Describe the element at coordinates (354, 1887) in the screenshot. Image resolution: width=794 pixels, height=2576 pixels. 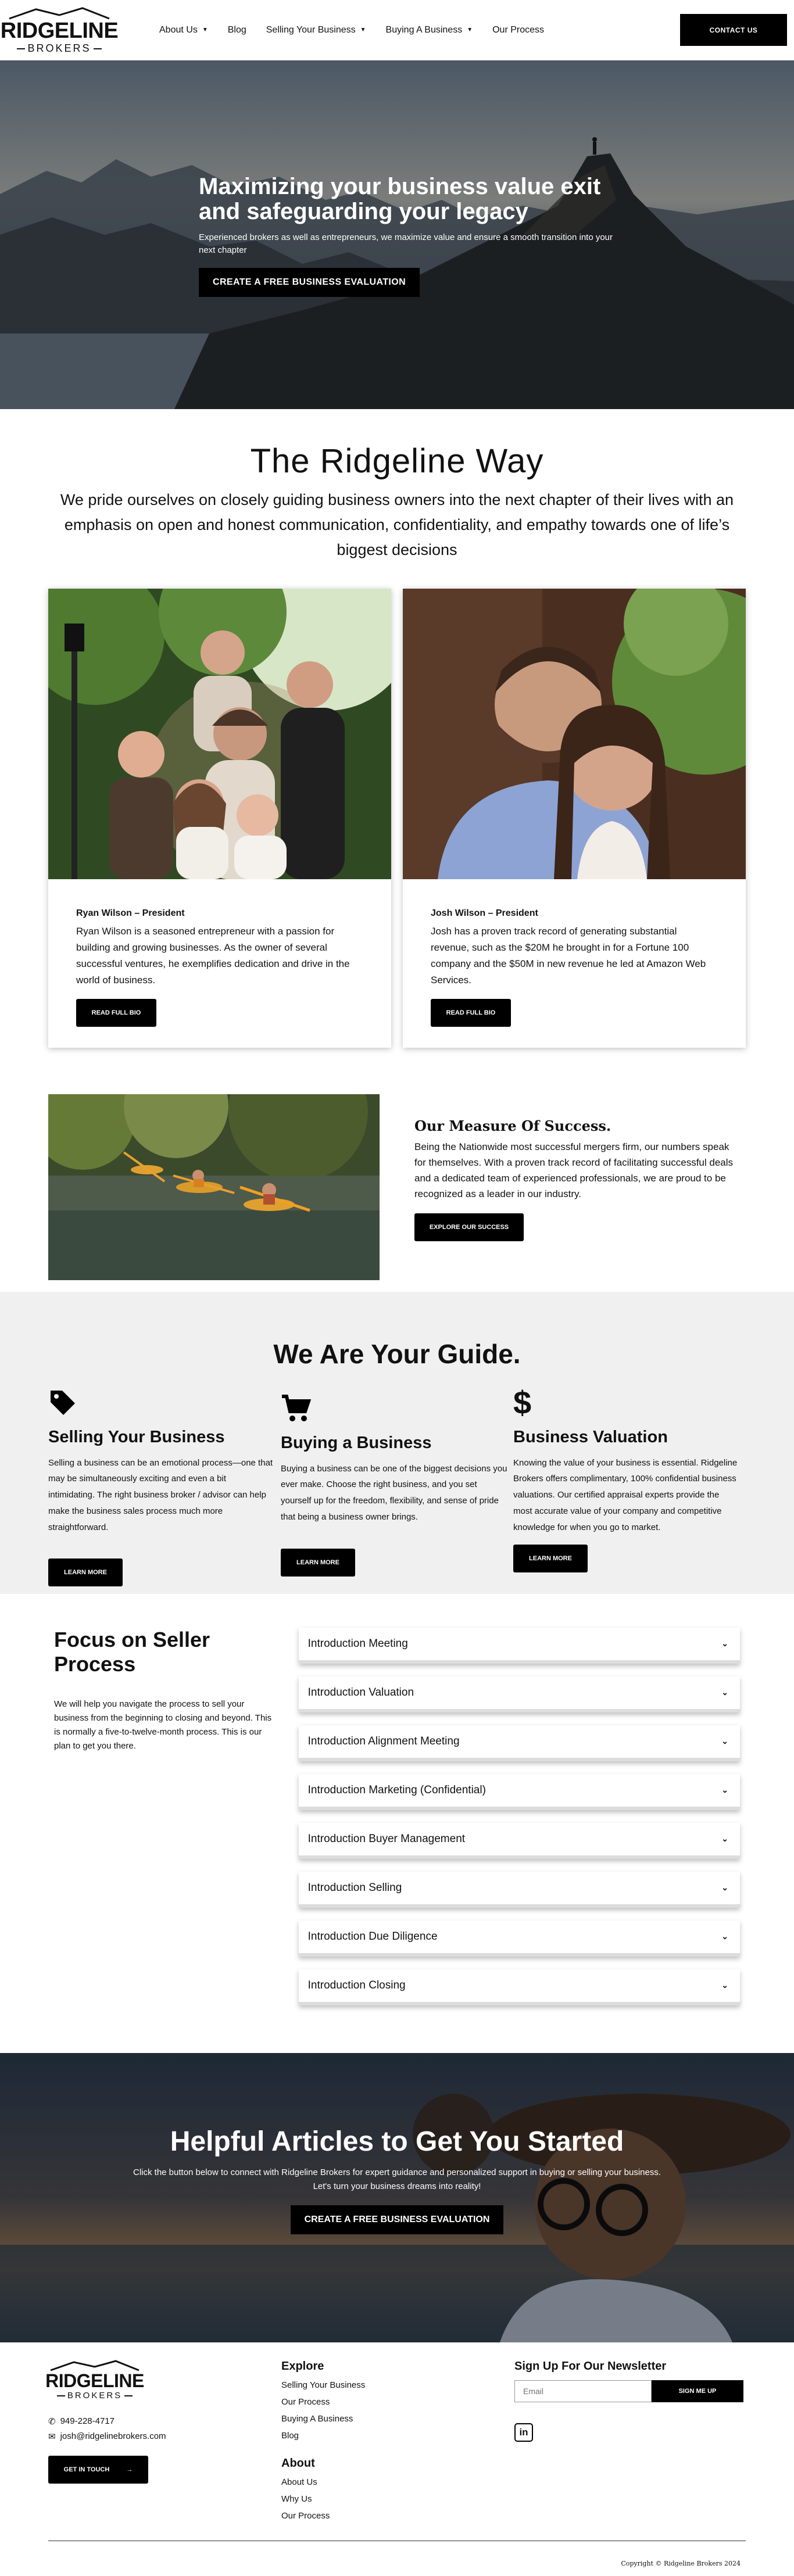
I see `accordion-label: Introduction Selling` at that location.